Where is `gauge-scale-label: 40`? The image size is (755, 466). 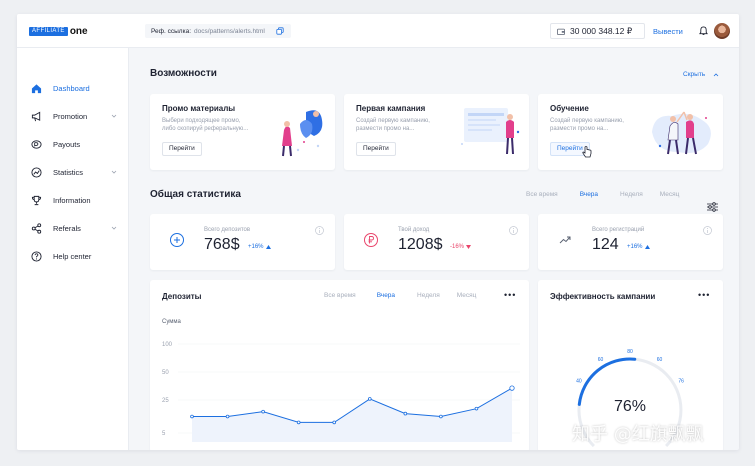 gauge-scale-label: 40 is located at coordinates (579, 382).